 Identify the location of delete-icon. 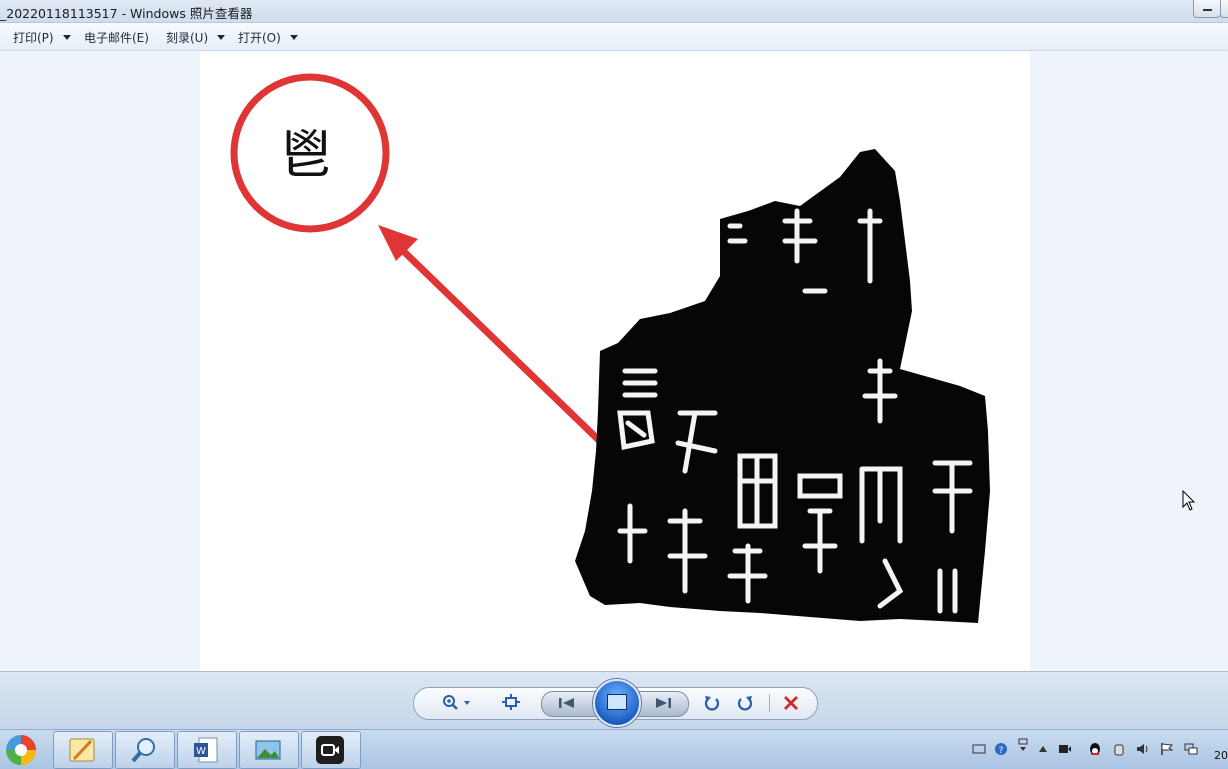
(791, 703).